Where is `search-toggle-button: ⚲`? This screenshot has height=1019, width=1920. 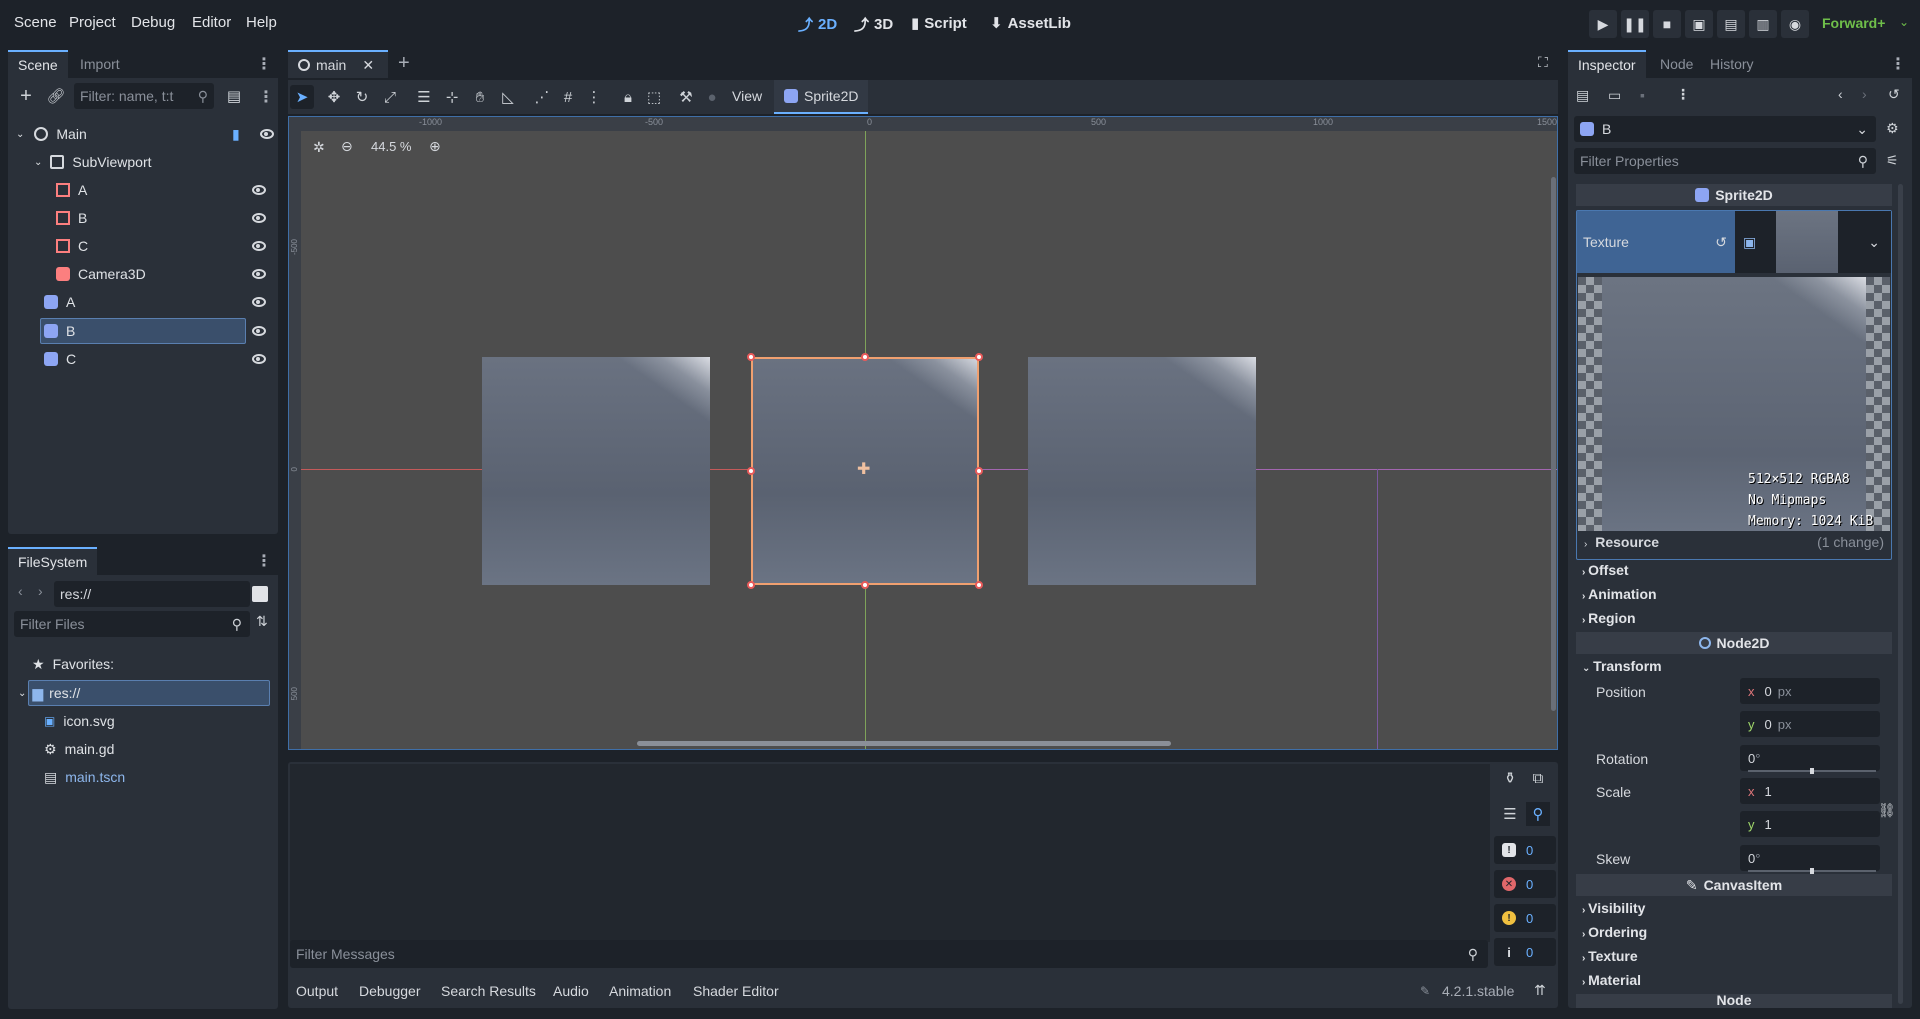
search-toggle-button: ⚲ is located at coordinates (1538, 814).